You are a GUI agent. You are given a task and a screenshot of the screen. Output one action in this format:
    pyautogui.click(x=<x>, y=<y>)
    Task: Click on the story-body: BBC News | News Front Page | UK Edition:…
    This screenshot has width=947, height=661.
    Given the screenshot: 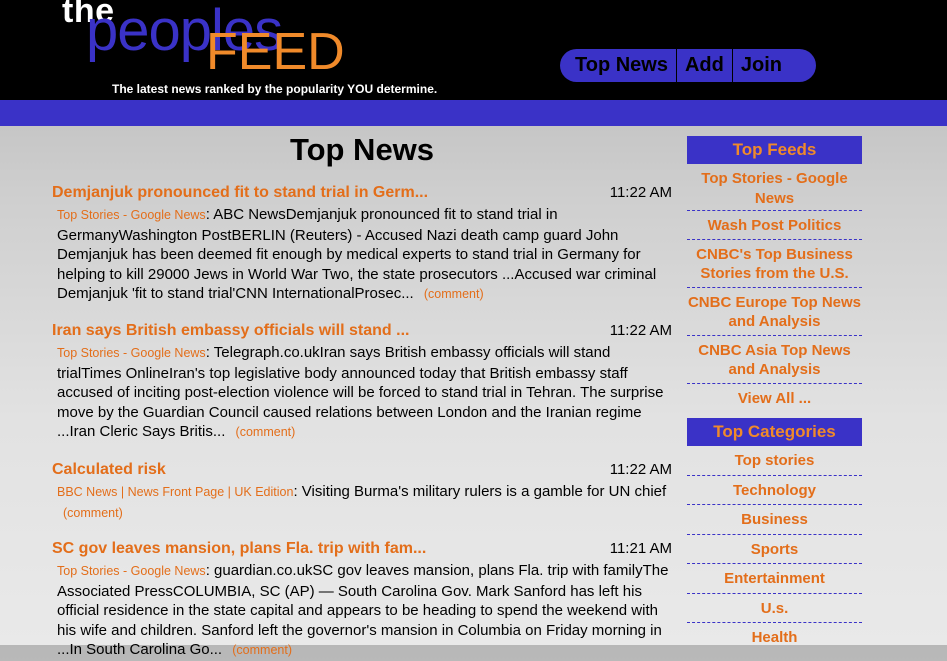 What is the action you would take?
    pyautogui.click(x=362, y=501)
    